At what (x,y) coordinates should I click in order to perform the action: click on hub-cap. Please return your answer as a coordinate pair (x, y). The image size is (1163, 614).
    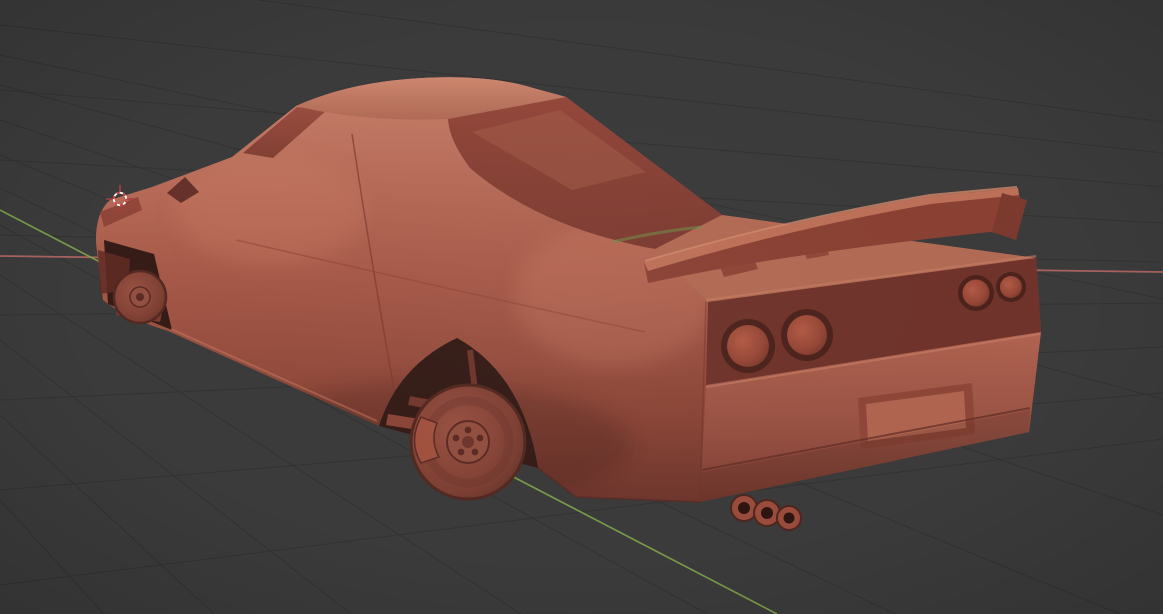
    Looking at the image, I should click on (468, 442).